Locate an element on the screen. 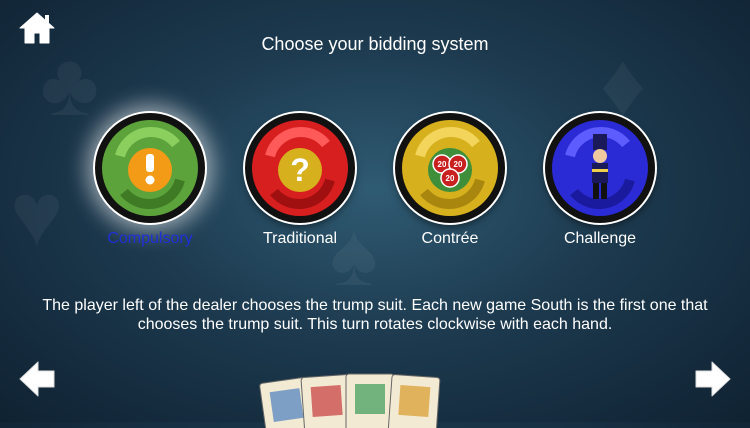  option-label-contree: Contrée is located at coordinates (450, 238).